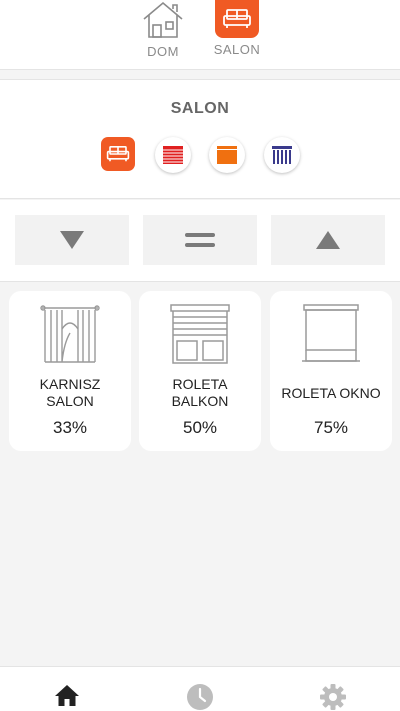 This screenshot has width=400, height=711. I want to click on nav-schedule, so click(200, 697).